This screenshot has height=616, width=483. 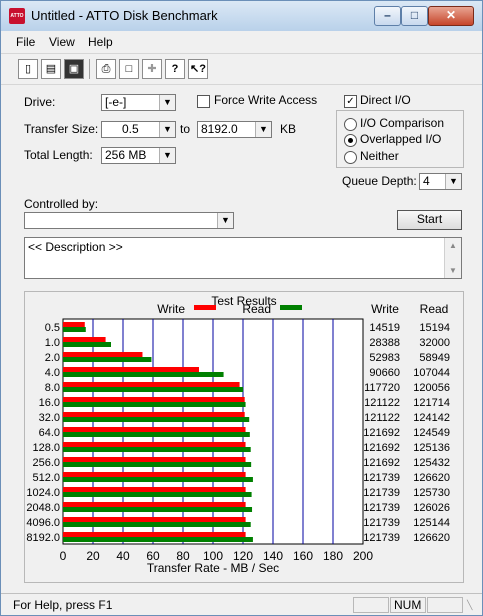 What do you see at coordinates (381, 523) in the screenshot?
I see `write-value: 121739` at bounding box center [381, 523].